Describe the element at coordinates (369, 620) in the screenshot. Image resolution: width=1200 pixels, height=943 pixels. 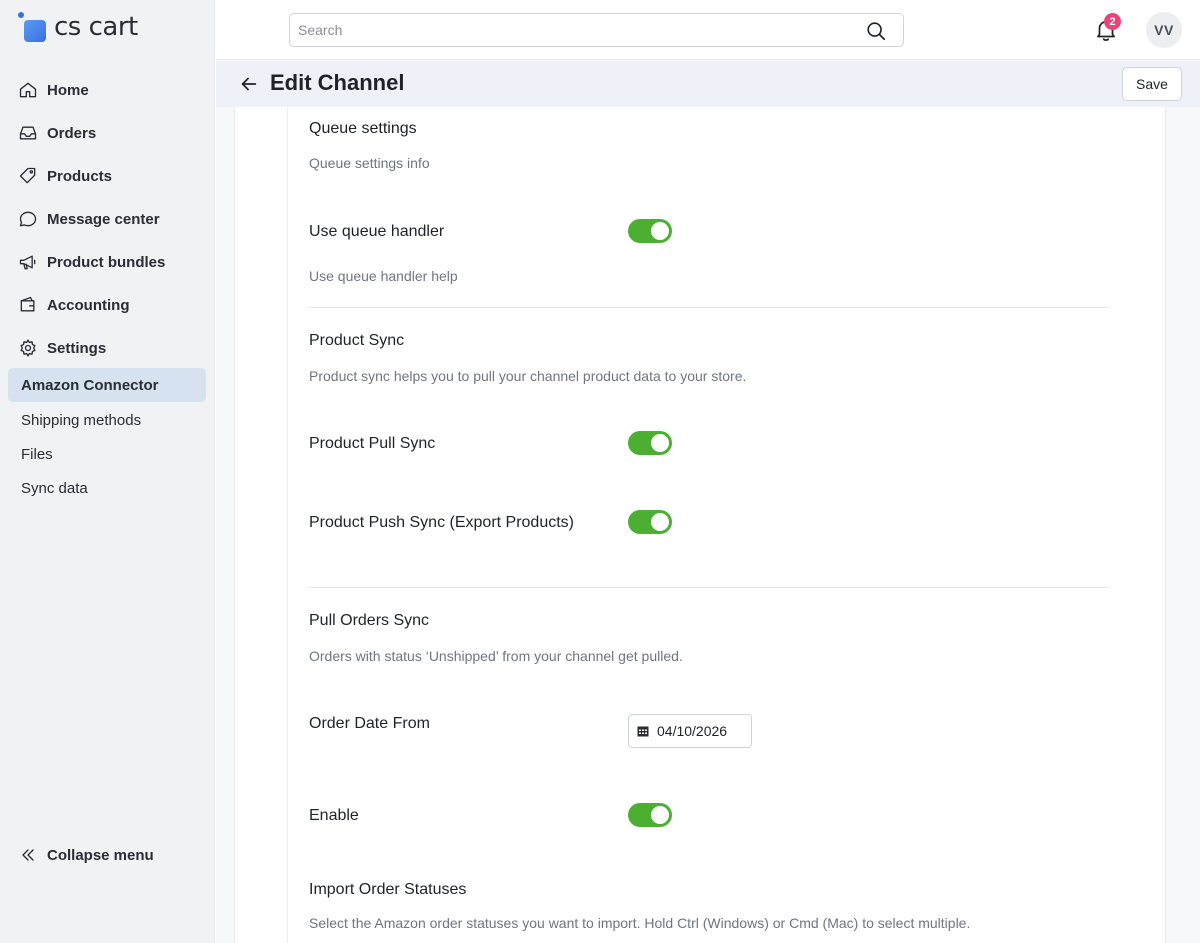
I see `pull-orders-sync-title: Pull Orders Sync` at that location.